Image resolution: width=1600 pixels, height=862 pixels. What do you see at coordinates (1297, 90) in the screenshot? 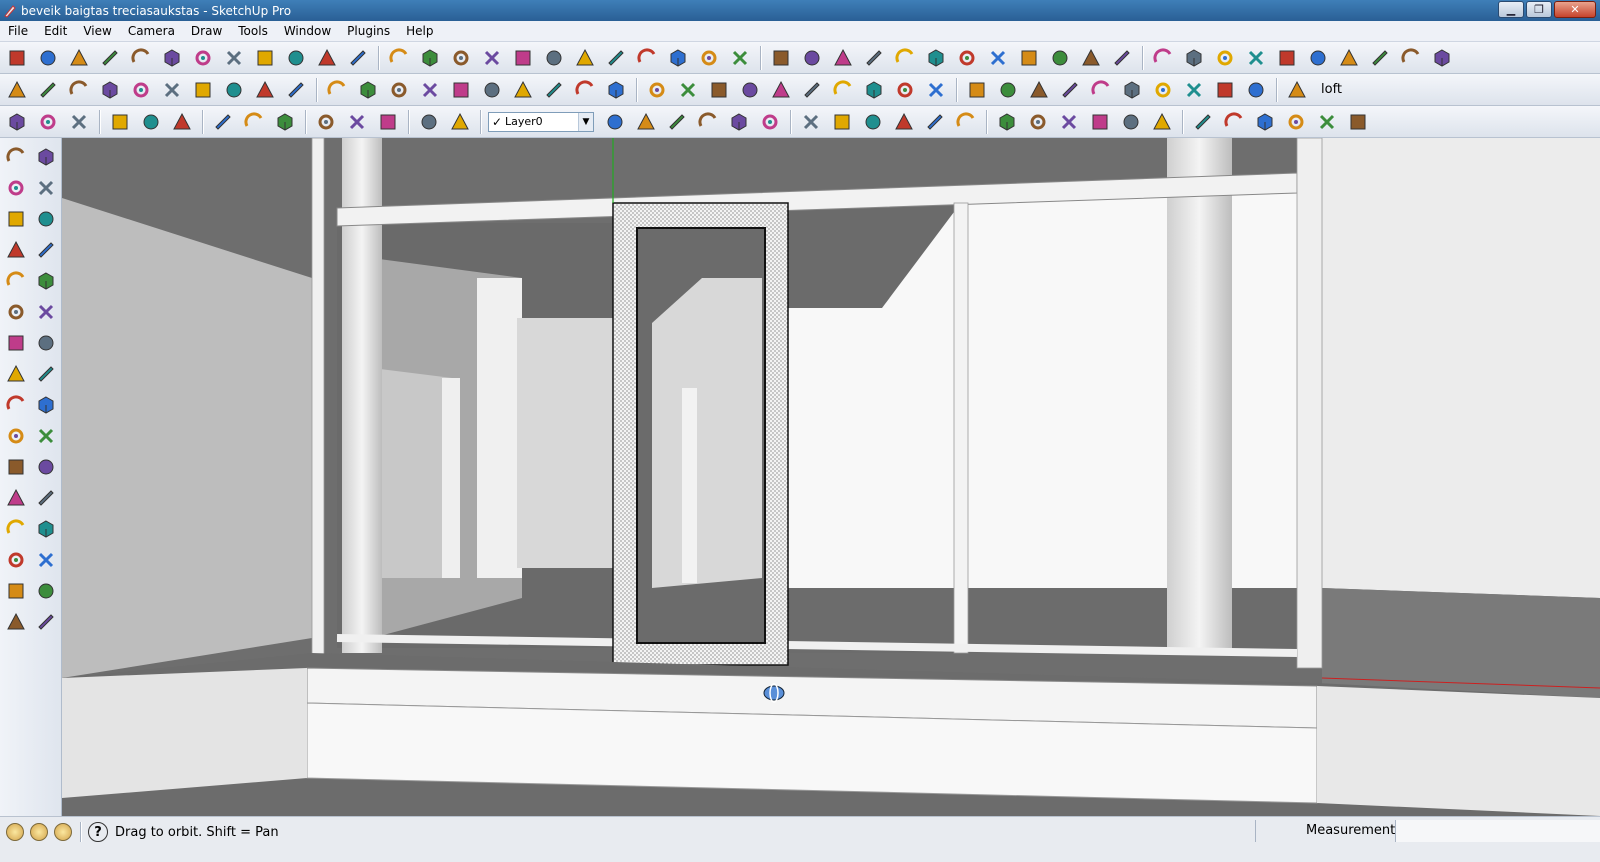
I see `ruler-icon` at bounding box center [1297, 90].